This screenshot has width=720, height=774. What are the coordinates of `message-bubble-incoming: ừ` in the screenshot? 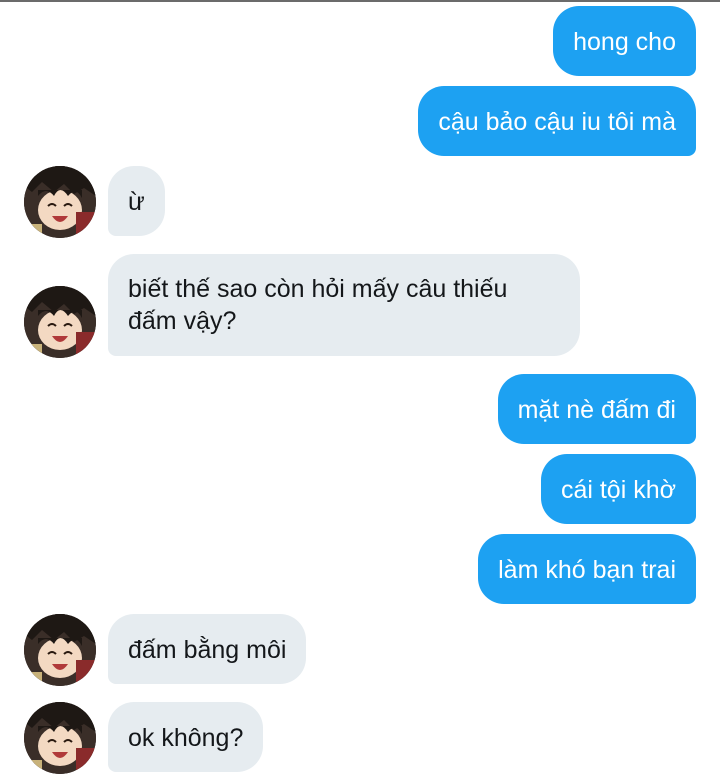 It's located at (136, 201).